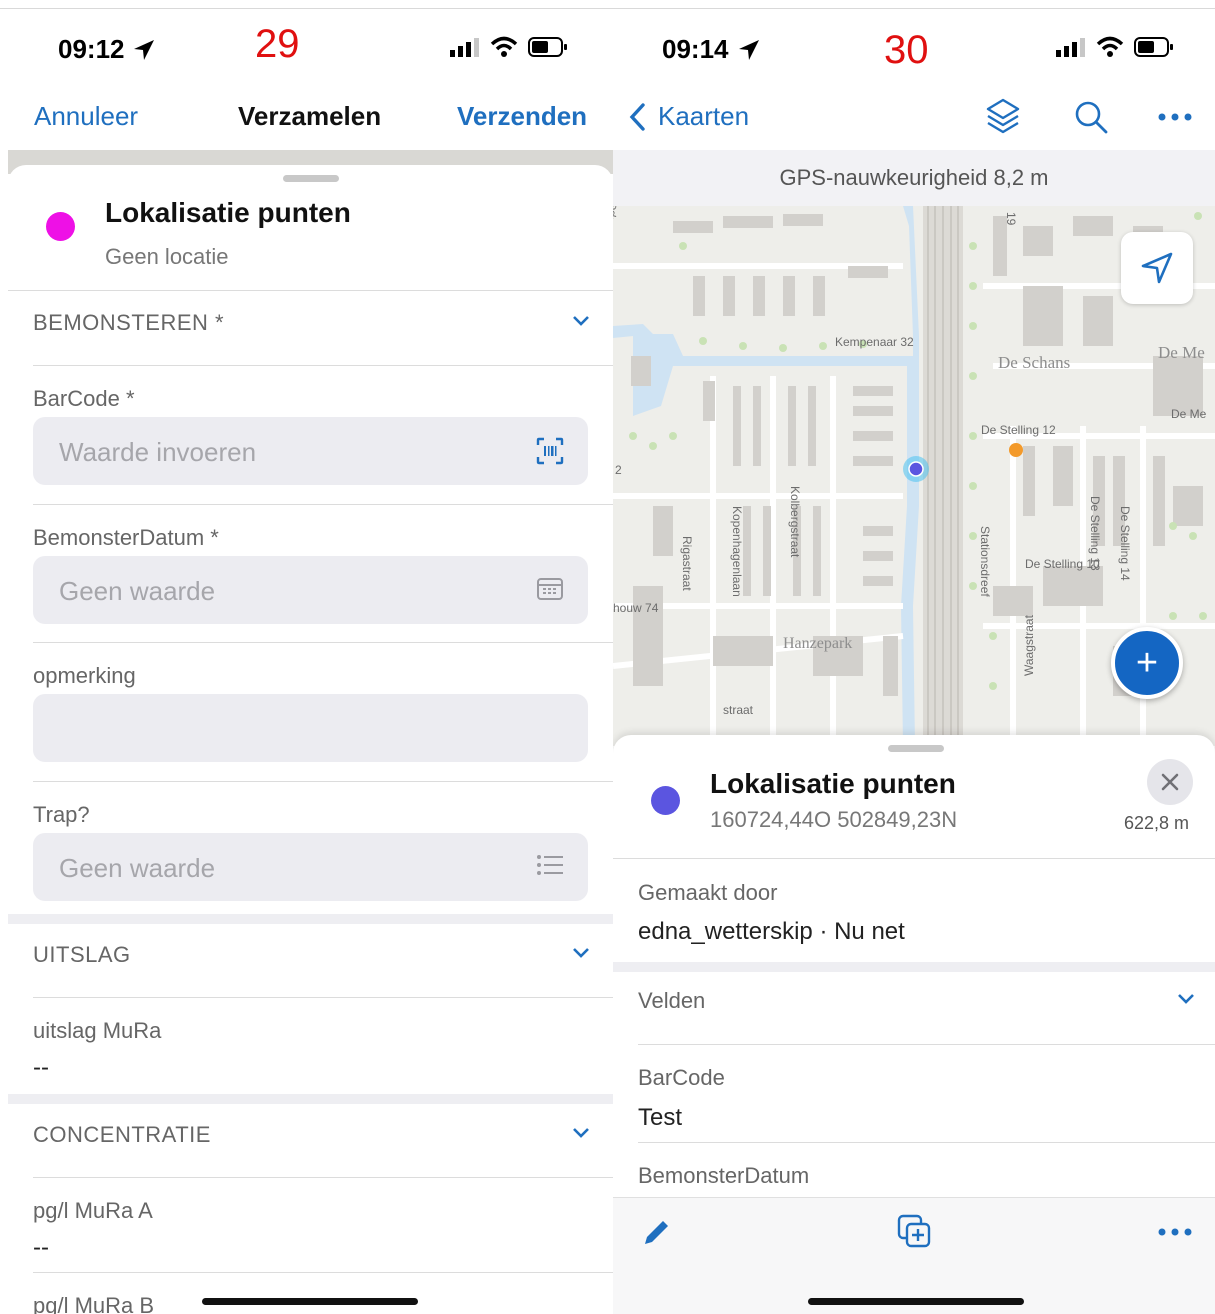 This screenshot has width=1215, height=1314. I want to click on search-icon, so click(1091, 117).